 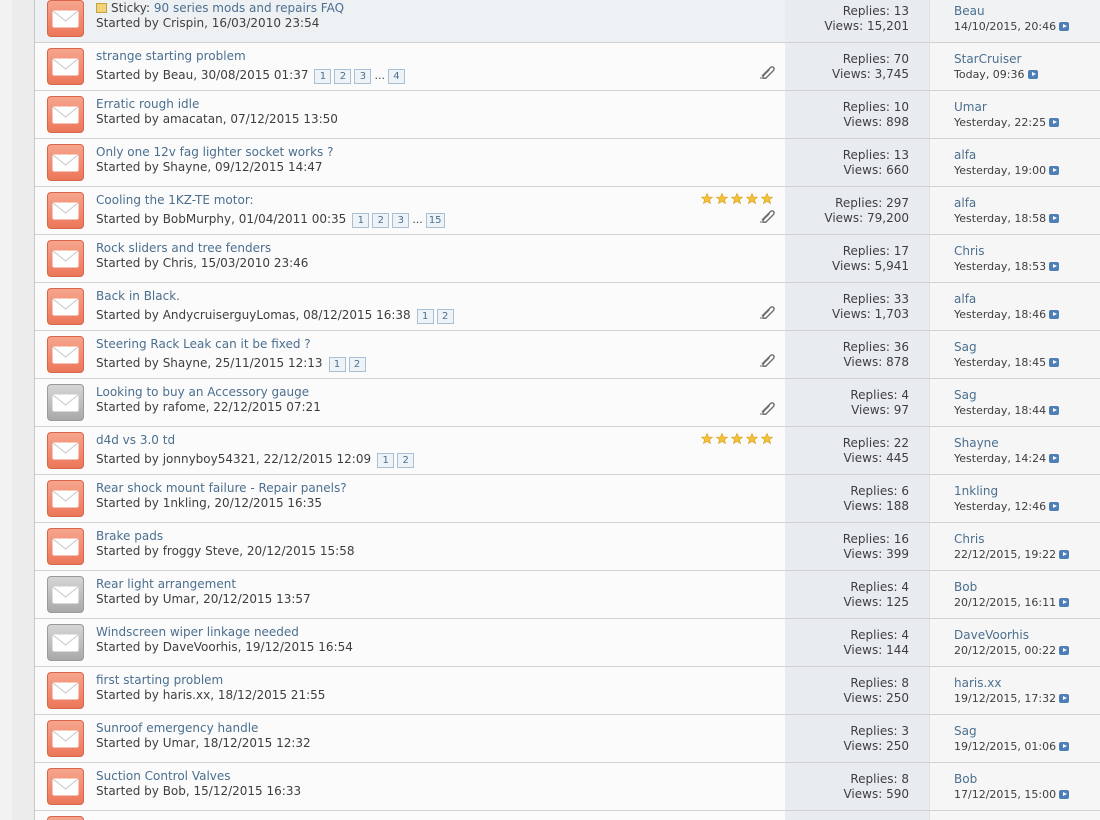 I want to click on thread-author: jonnyboy54321, so click(x=209, y=459).